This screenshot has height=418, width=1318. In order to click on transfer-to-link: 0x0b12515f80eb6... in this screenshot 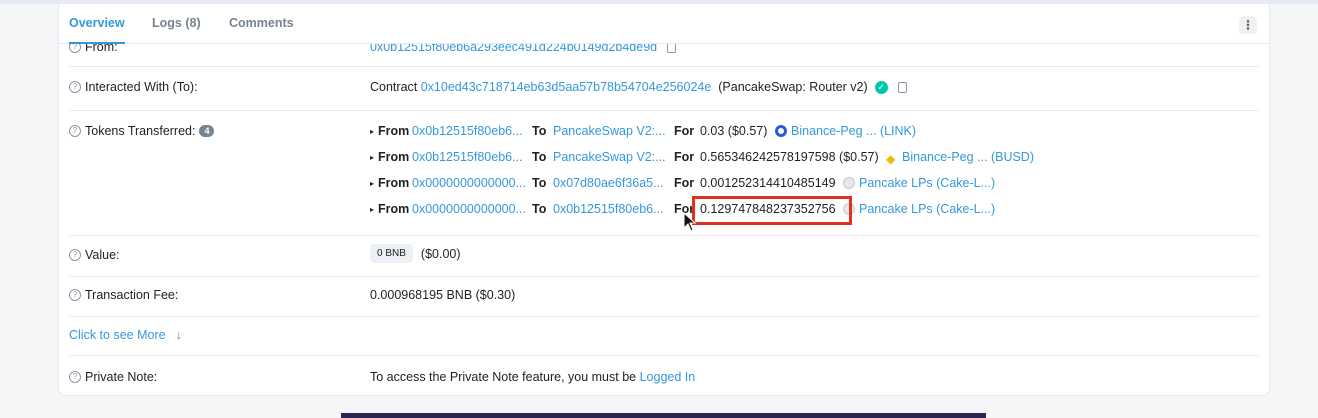, I will do `click(608, 209)`.